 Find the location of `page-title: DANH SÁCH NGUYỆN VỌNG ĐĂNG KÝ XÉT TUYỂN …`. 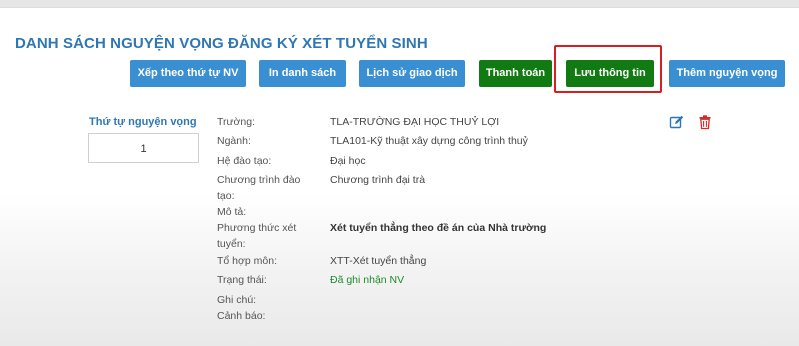

page-title: DANH SÁCH NGUYỆN VỌNG ĐĂNG KÝ XÉT TUYỂN … is located at coordinates (221, 43).